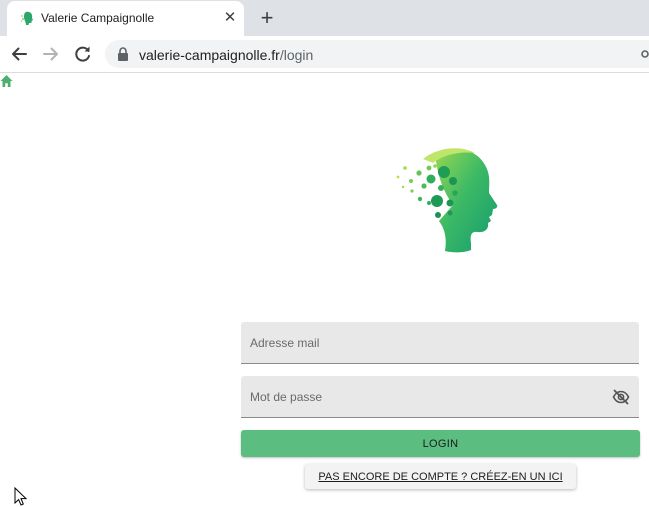  I want to click on password-field, so click(440, 396).